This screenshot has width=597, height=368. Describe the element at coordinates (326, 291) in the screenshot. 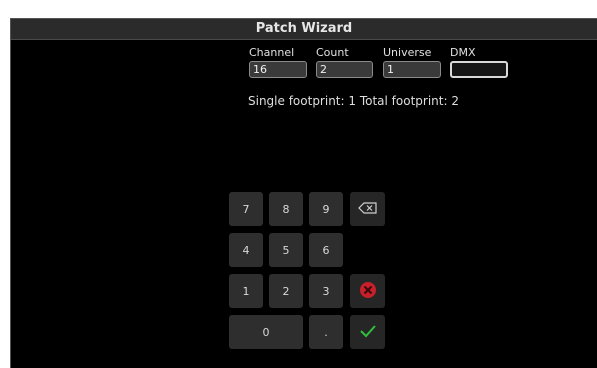

I see `key-3: 3` at that location.